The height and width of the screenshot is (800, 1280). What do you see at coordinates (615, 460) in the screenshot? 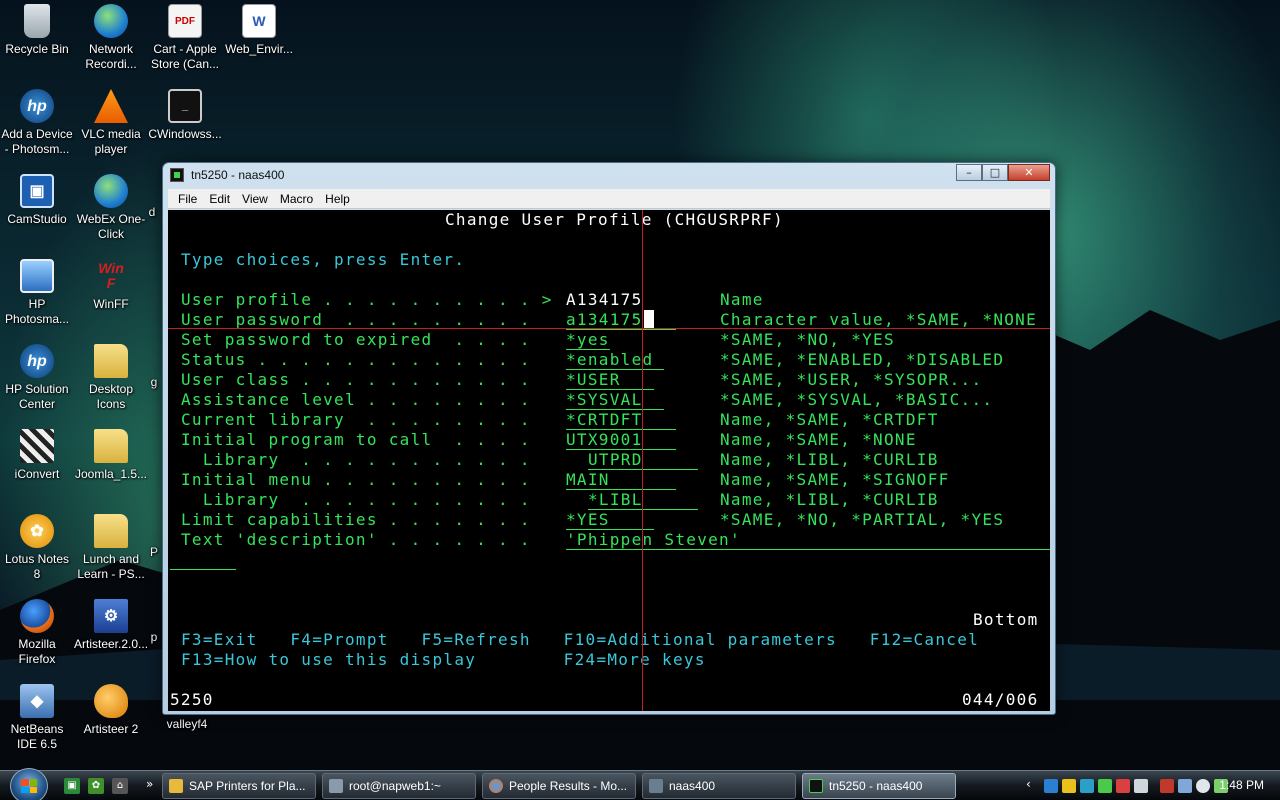
I see `field-value-program-library: UTPRD` at bounding box center [615, 460].